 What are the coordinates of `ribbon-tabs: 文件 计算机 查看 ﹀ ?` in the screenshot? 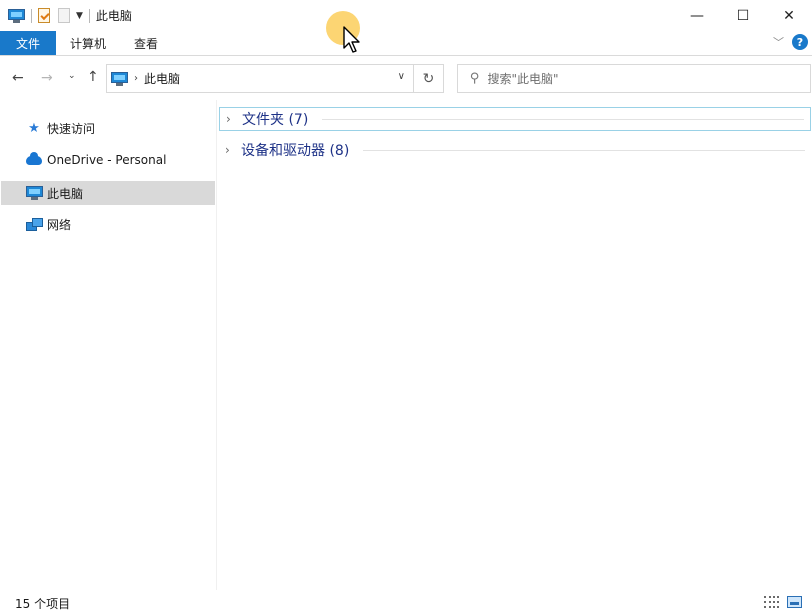 It's located at (406, 43).